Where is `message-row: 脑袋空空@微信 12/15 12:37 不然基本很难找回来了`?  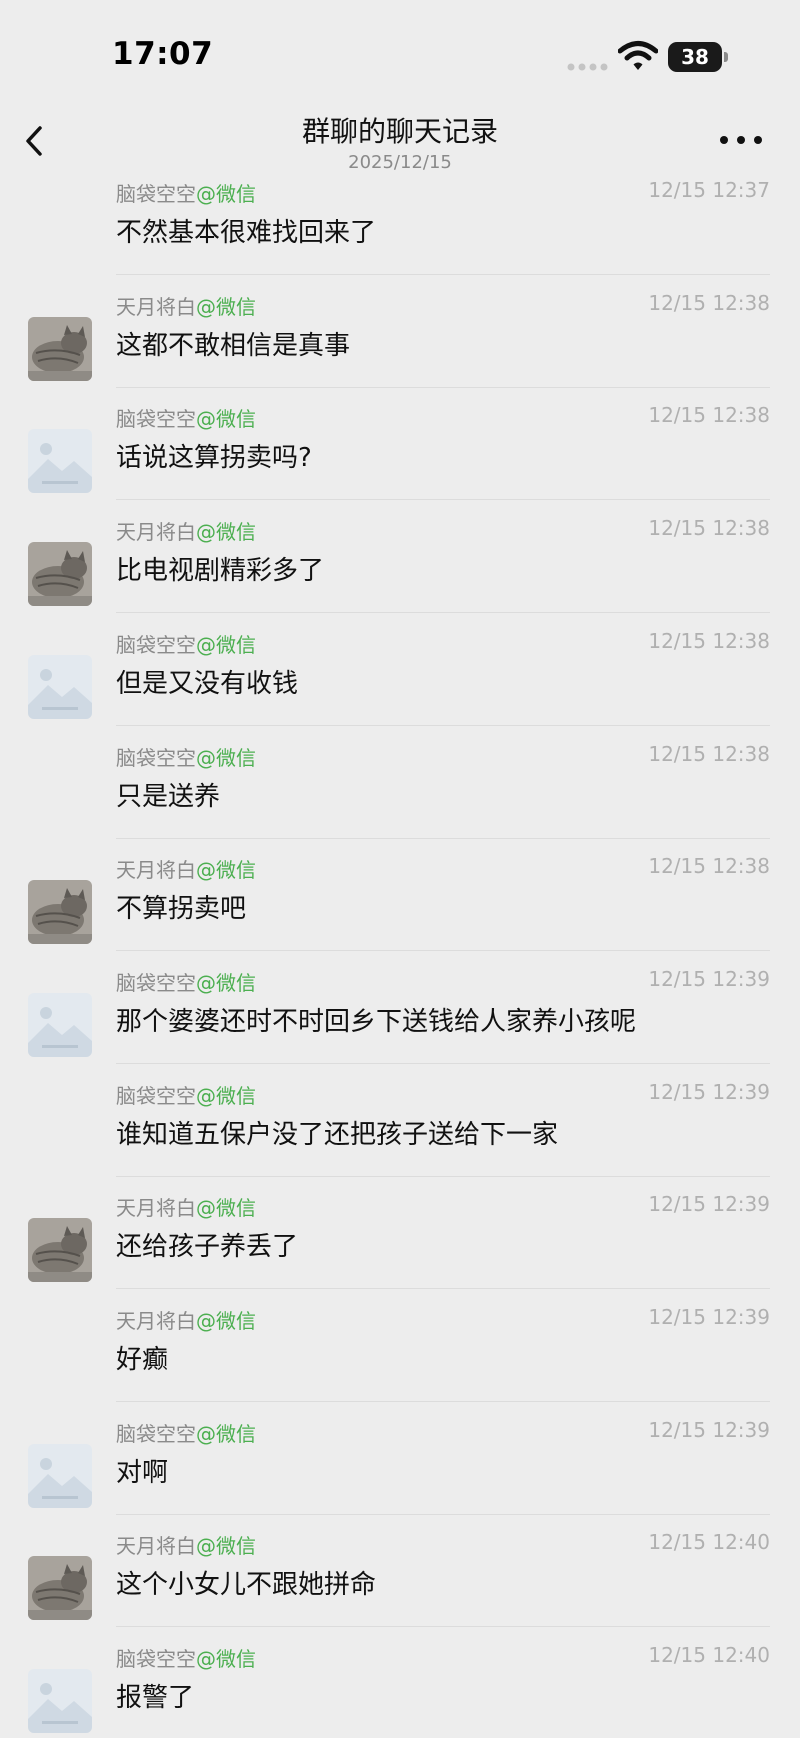
message-row: 脑袋空空@微信 12/15 12:37 不然基本很难找回来了 is located at coordinates (400, 238).